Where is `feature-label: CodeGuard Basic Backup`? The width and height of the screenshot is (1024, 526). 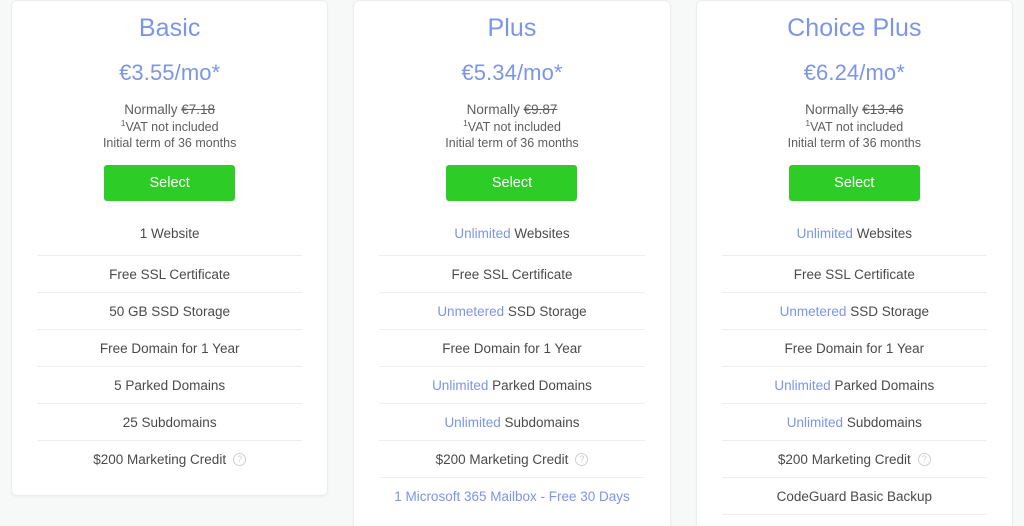
feature-label: CodeGuard Basic Backup is located at coordinates (854, 496).